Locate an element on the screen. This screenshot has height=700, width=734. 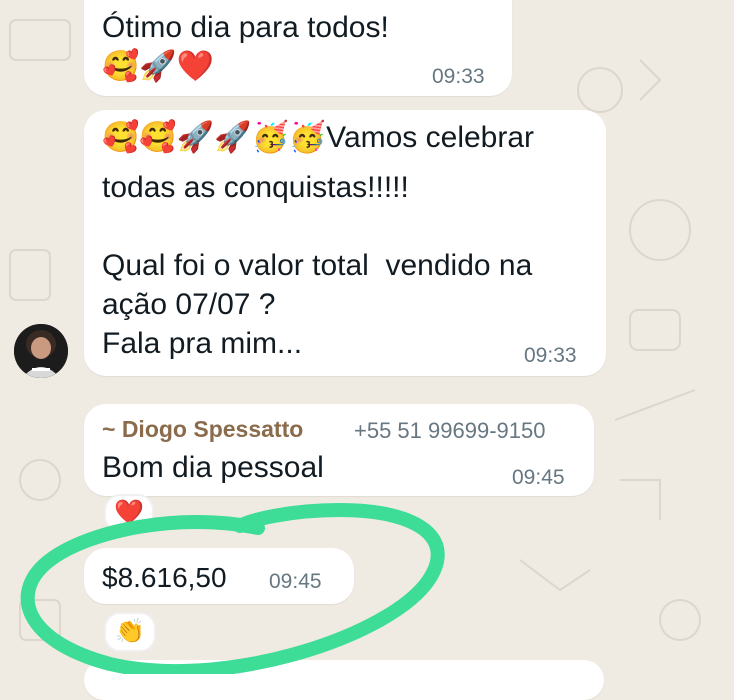
reaction-badge: 👏 is located at coordinates (130, 632).